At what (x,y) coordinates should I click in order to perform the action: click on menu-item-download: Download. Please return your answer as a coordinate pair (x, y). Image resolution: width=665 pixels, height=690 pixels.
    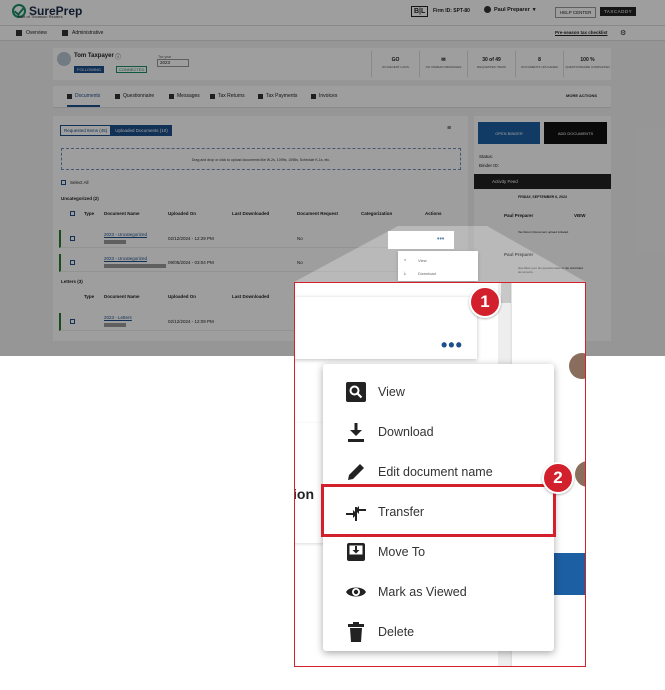
    Looking at the image, I should click on (438, 432).